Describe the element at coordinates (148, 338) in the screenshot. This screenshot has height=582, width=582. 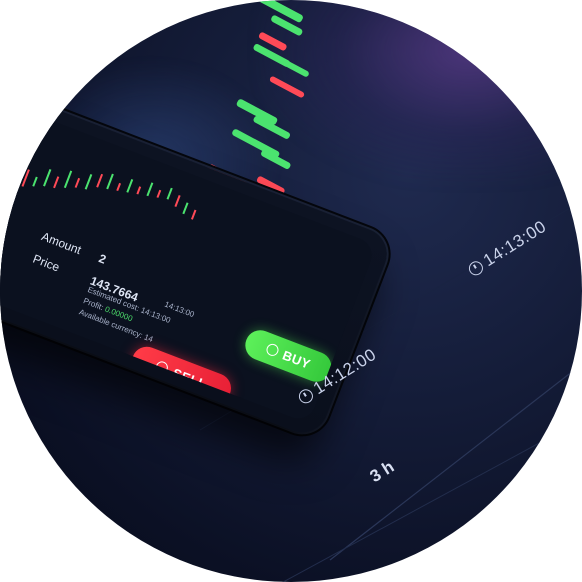
I see `available-value: 14` at that location.